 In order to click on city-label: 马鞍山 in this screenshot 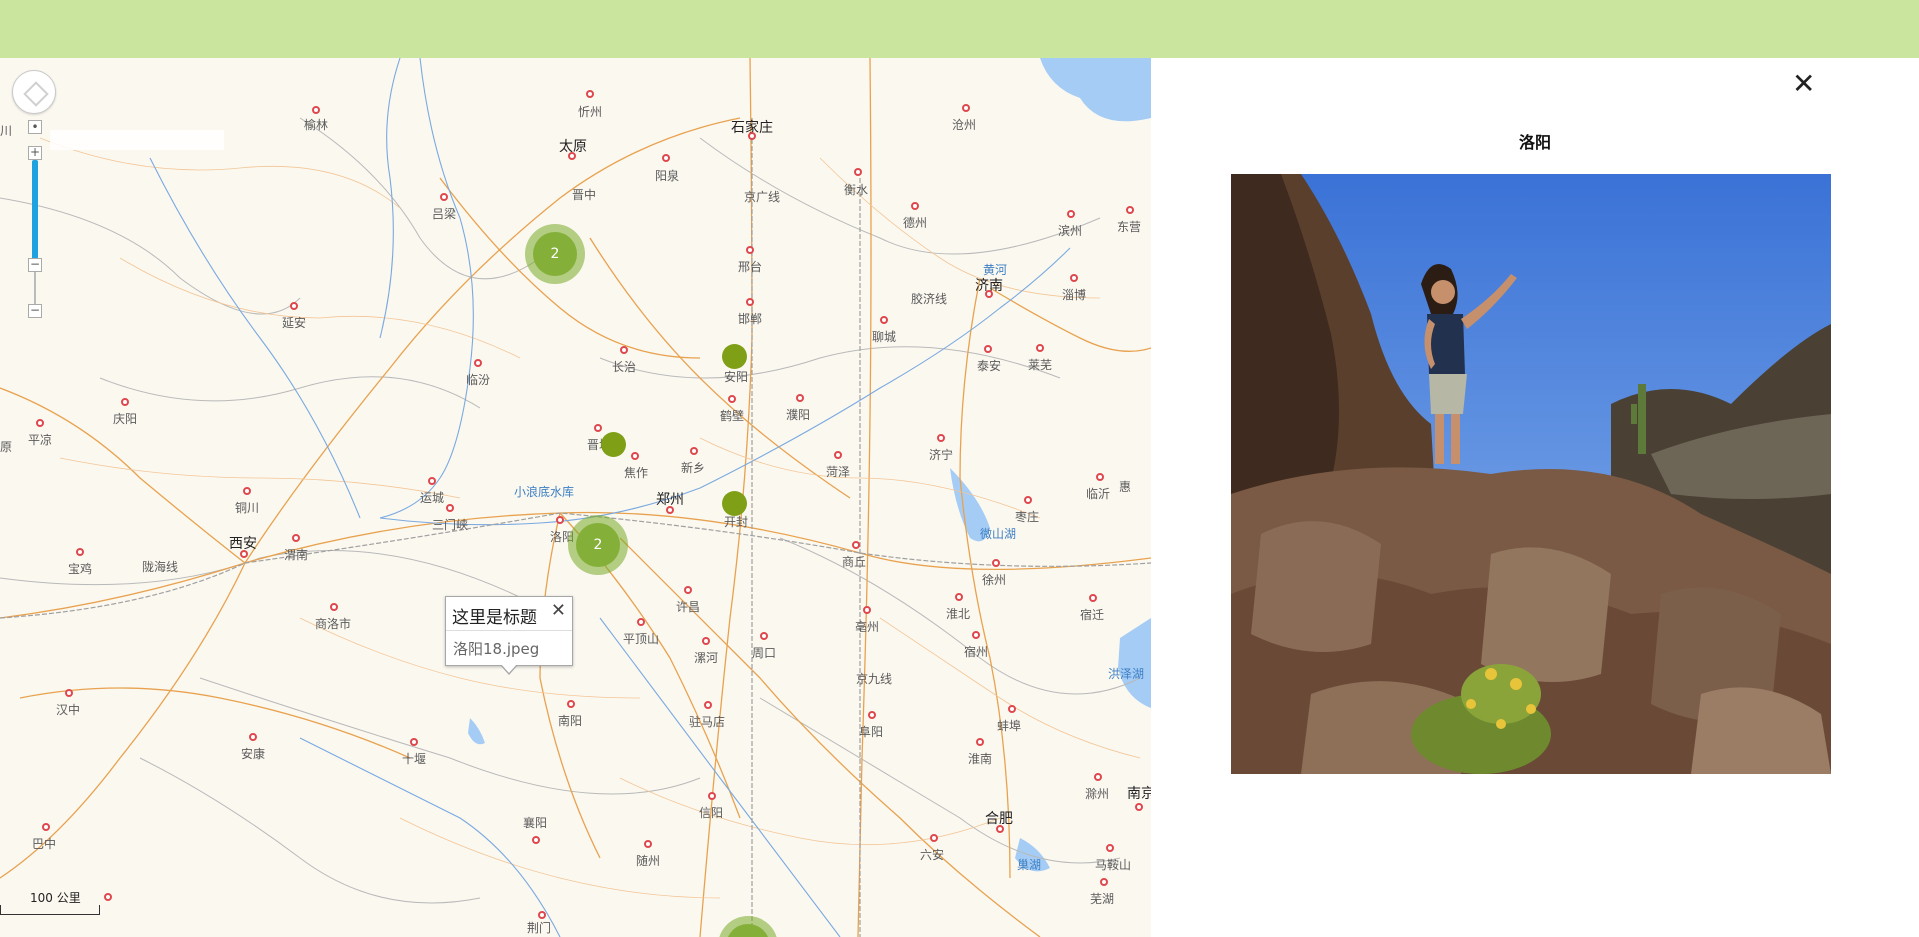, I will do `click(1113, 865)`.